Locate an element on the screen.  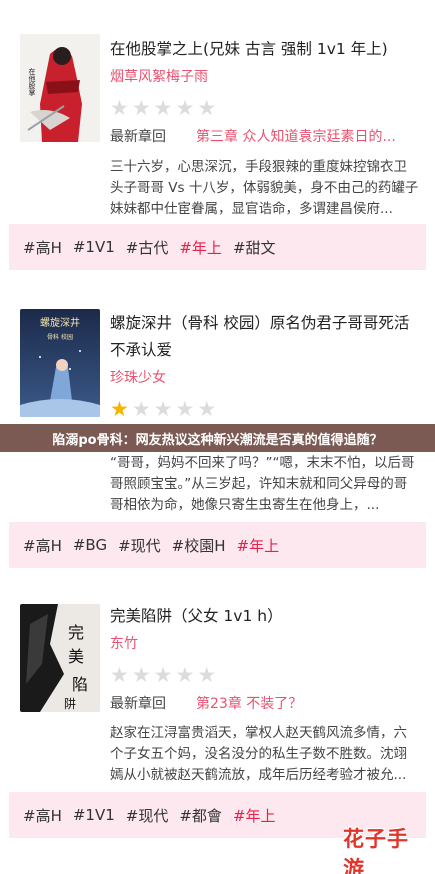
book-title: 在他股掌之上(兄妹 古言 强制 1v1 年上) is located at coordinates (266, 49).